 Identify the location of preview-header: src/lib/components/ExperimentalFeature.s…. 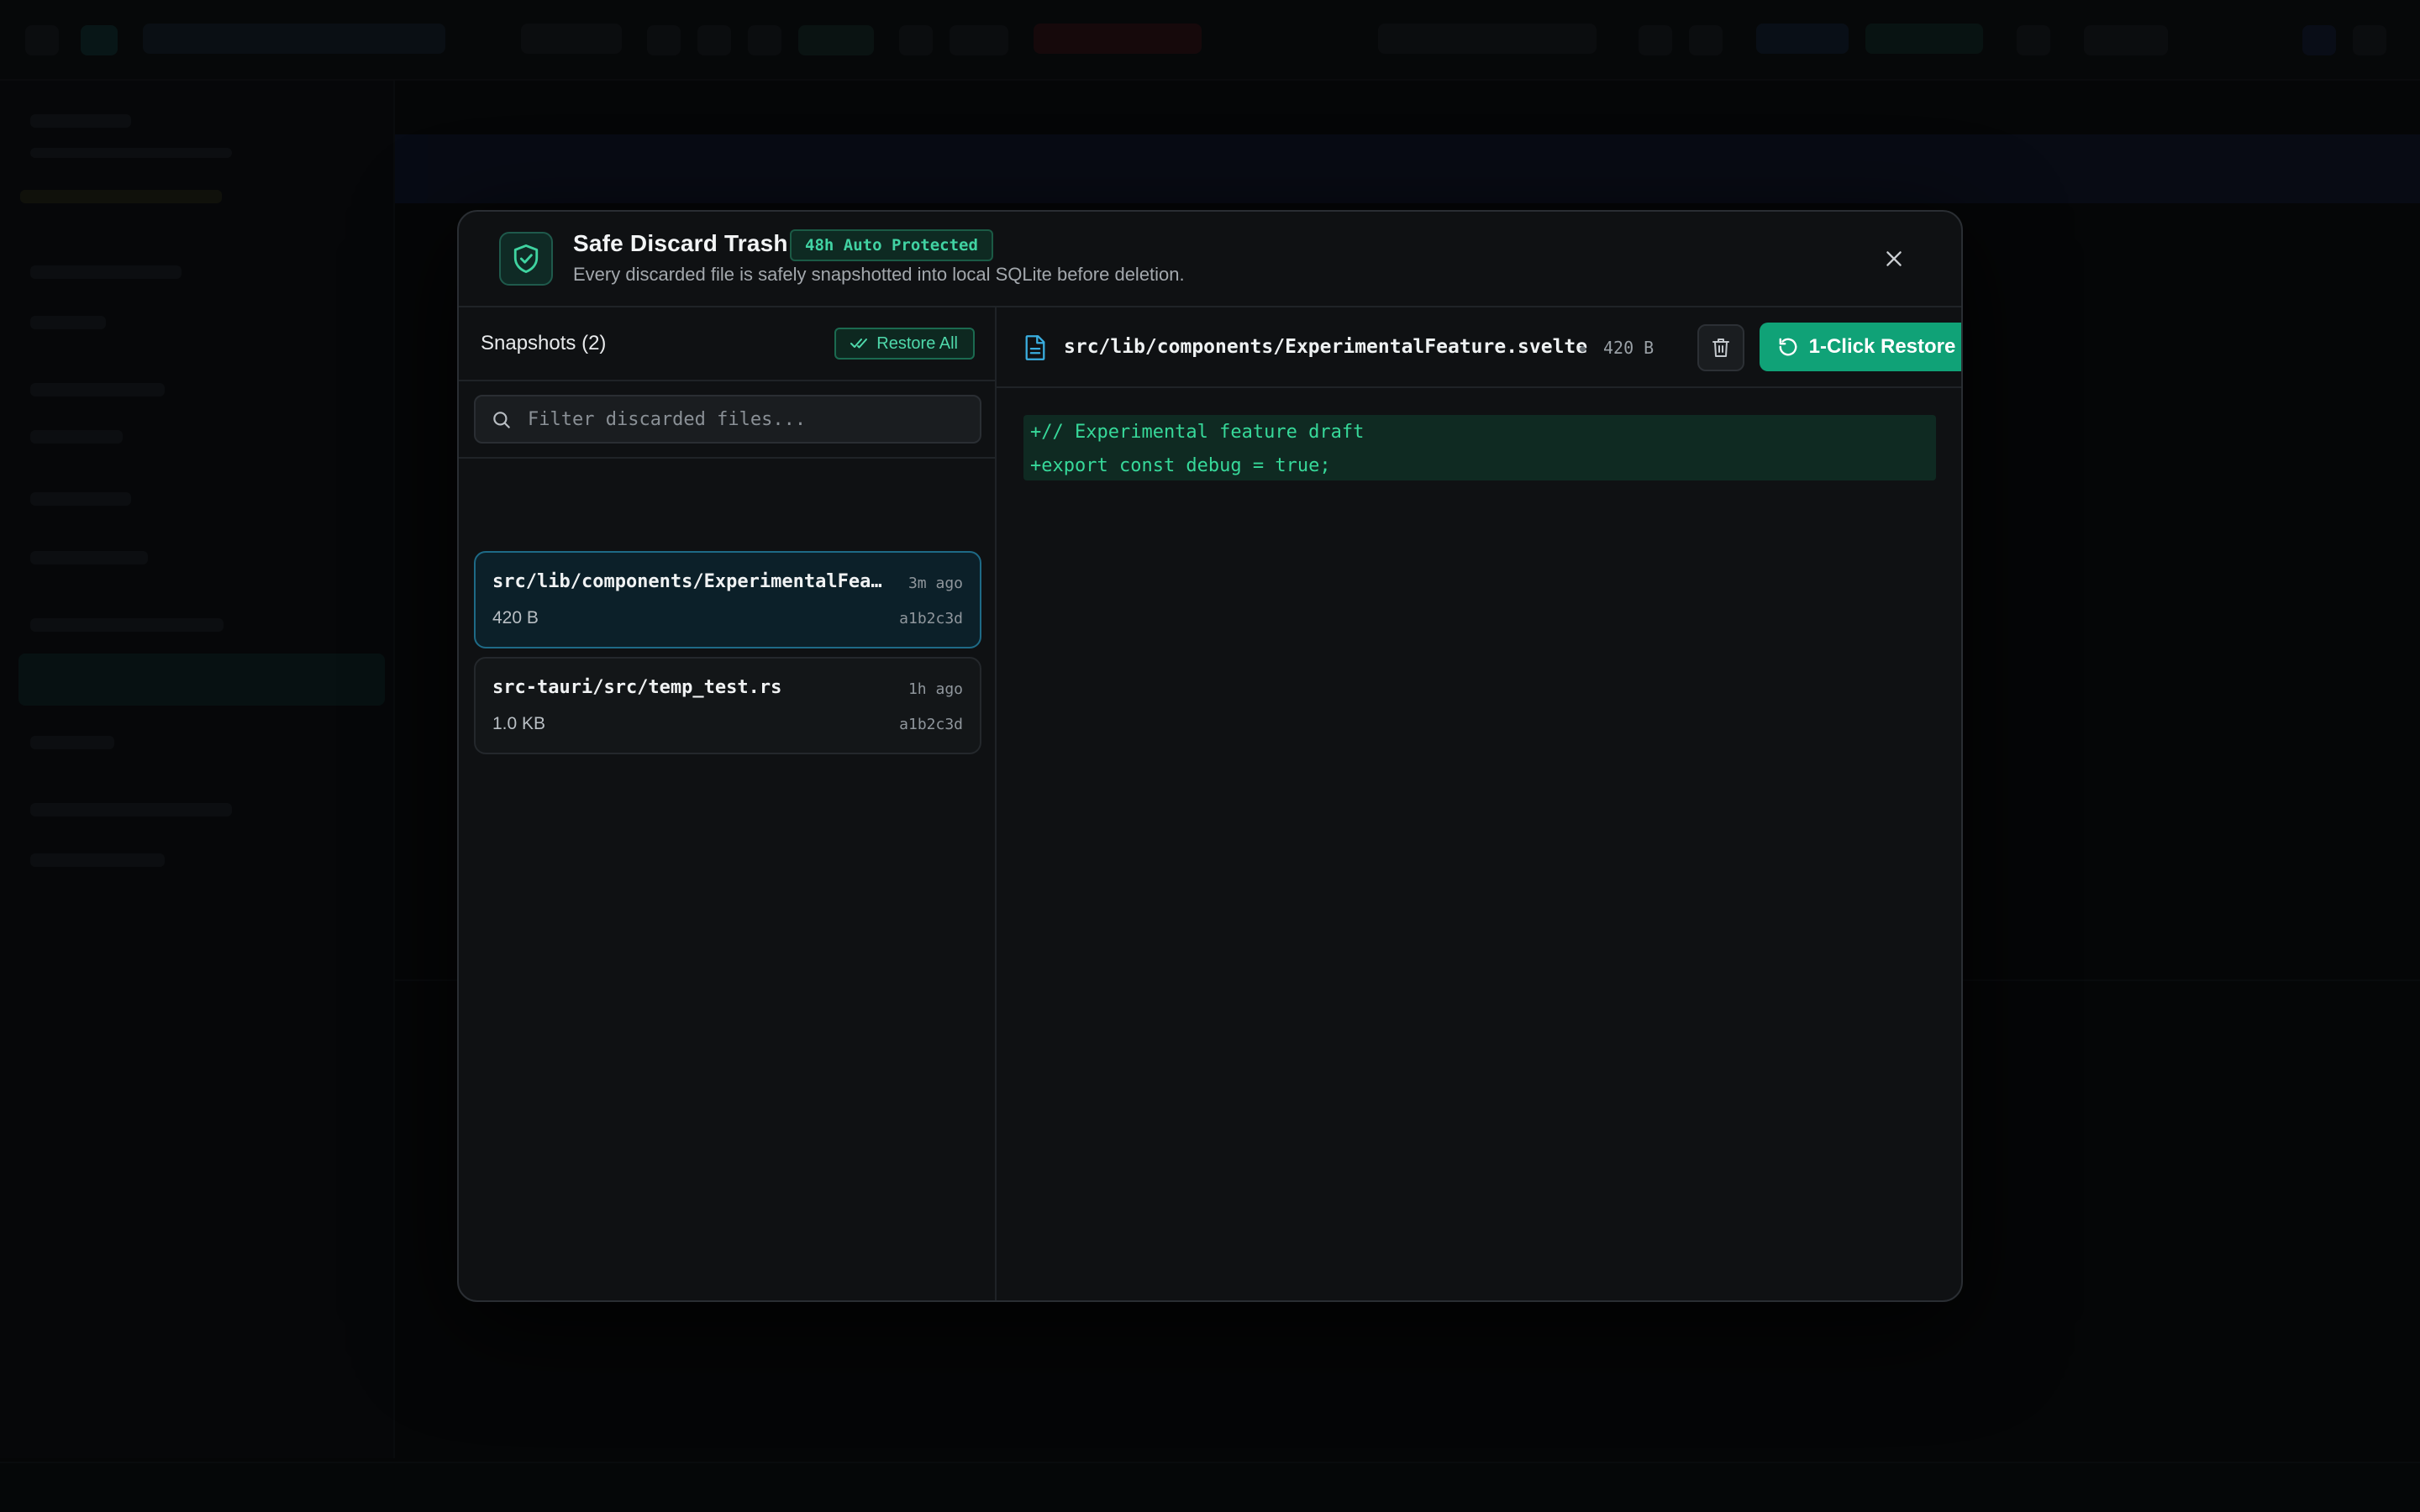
(1479, 347).